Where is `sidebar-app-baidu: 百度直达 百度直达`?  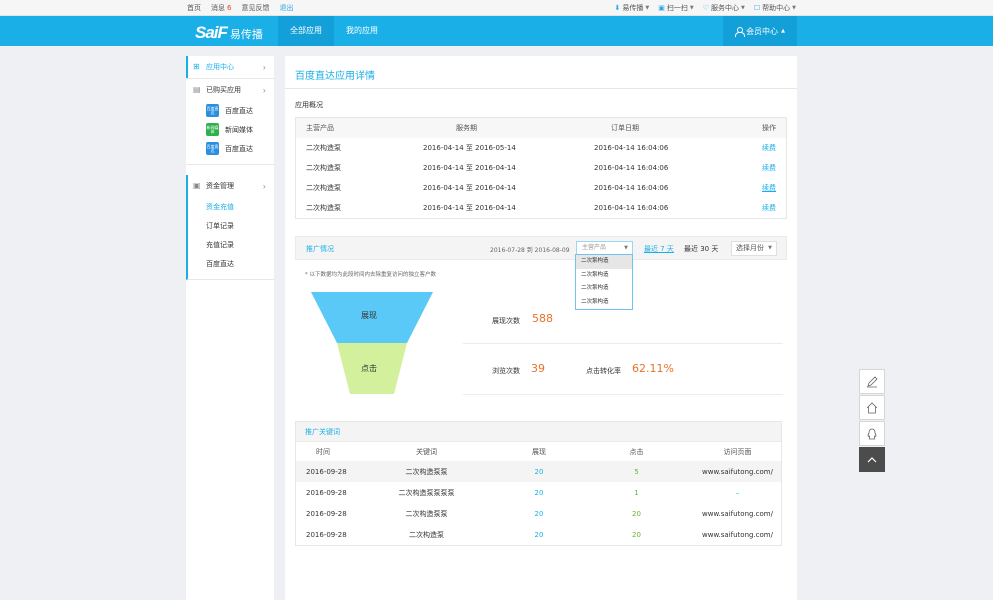 sidebar-app-baidu: 百度直达 百度直达 is located at coordinates (230, 110).